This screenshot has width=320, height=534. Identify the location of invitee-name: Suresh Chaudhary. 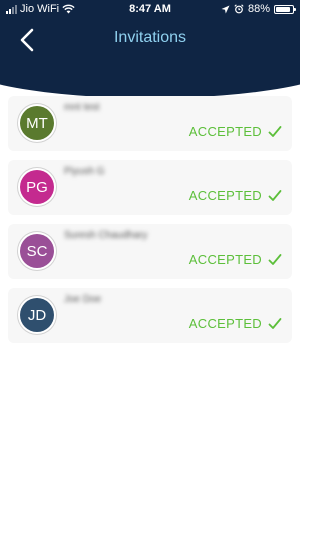
(106, 235).